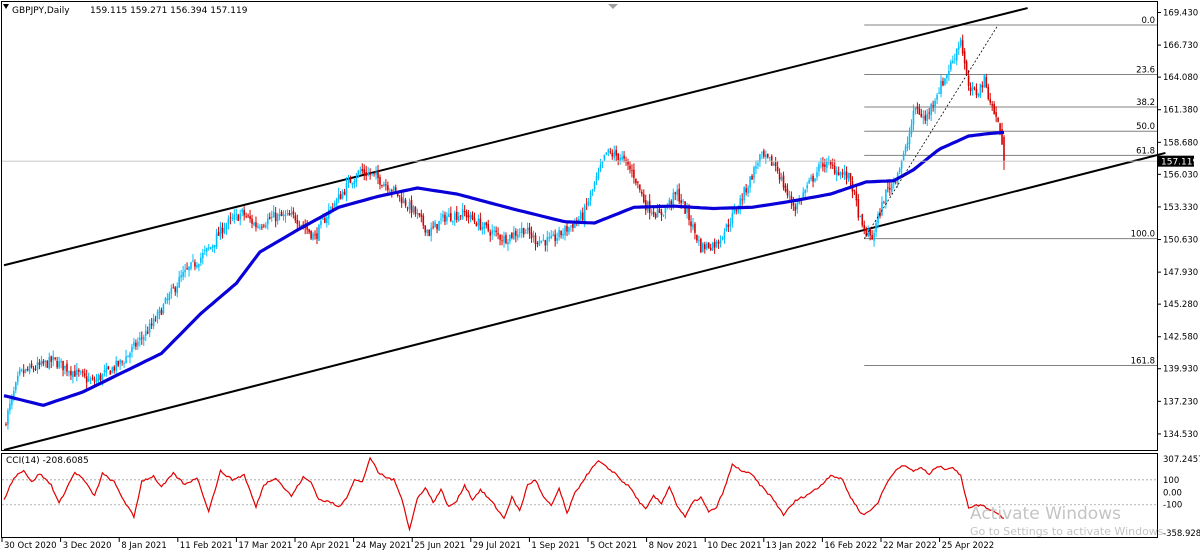 The height and width of the screenshot is (556, 1200). Describe the element at coordinates (1180, 78) in the screenshot. I see `price-tick-label: 164.080` at that location.